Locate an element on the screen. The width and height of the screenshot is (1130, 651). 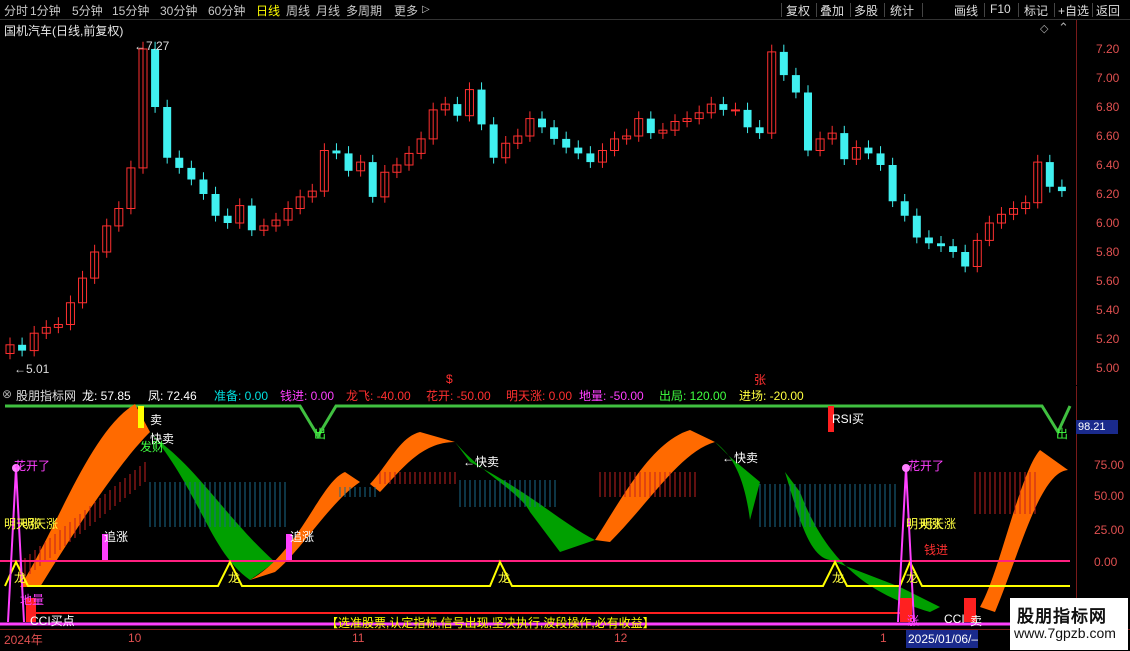
period-tab-fenshi: 分时 is located at coordinates (16, 10).